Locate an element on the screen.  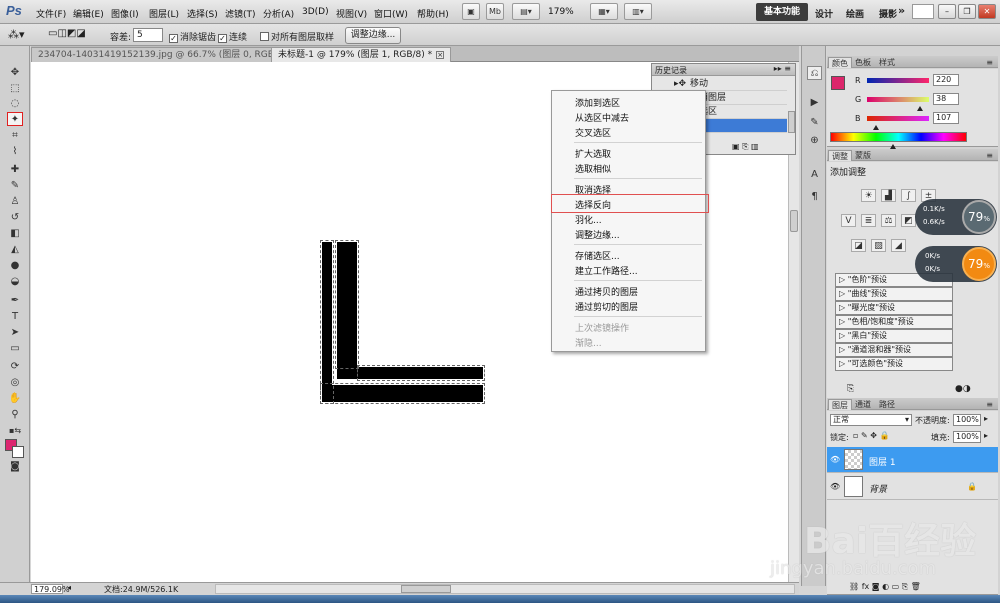
close-icon: ✕ is located at coordinates (987, 11).